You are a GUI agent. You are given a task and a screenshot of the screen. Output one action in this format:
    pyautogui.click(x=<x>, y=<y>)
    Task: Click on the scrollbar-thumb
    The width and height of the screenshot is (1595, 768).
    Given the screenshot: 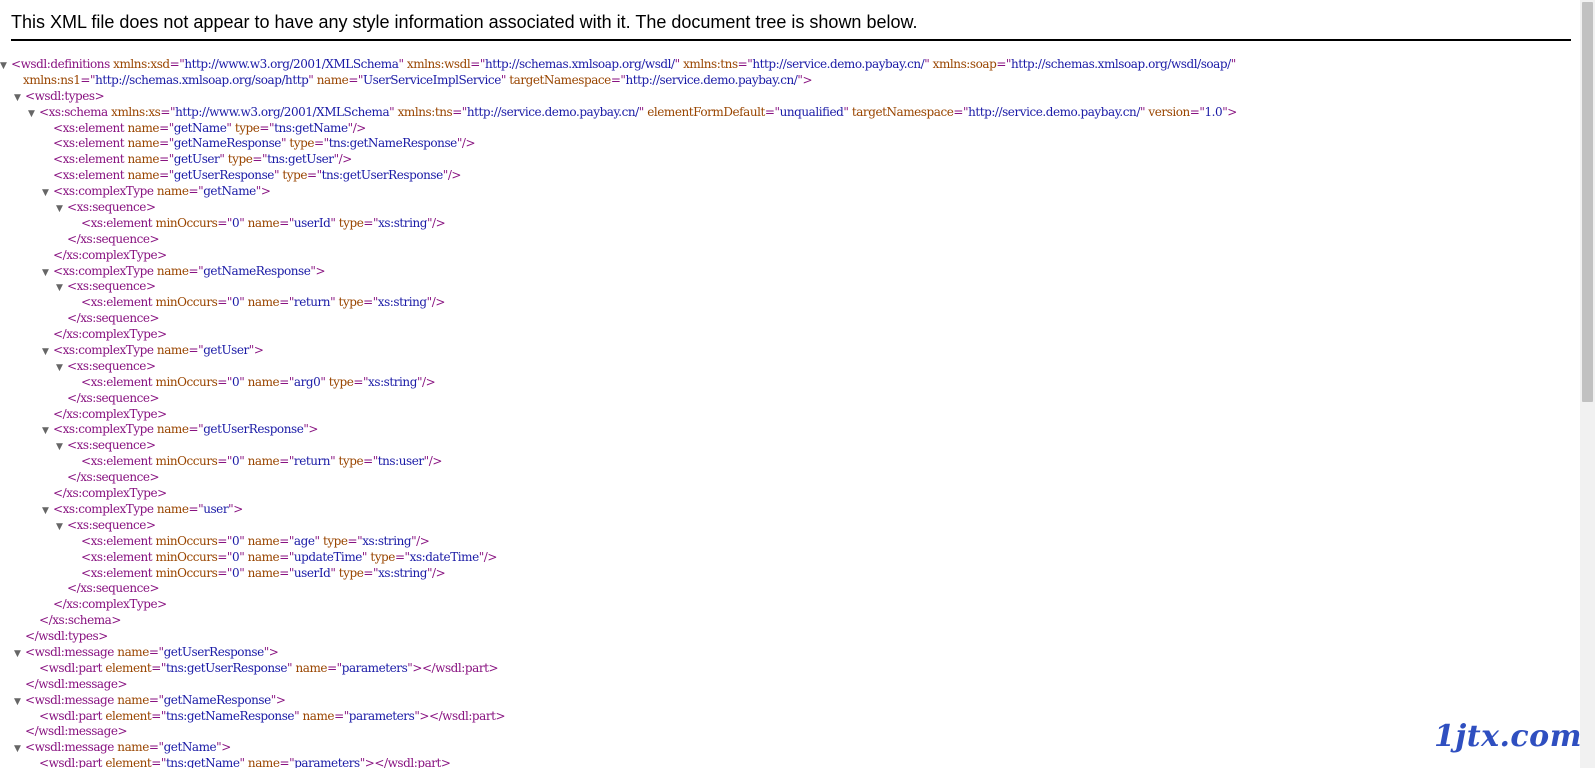 What is the action you would take?
    pyautogui.click(x=1587, y=202)
    